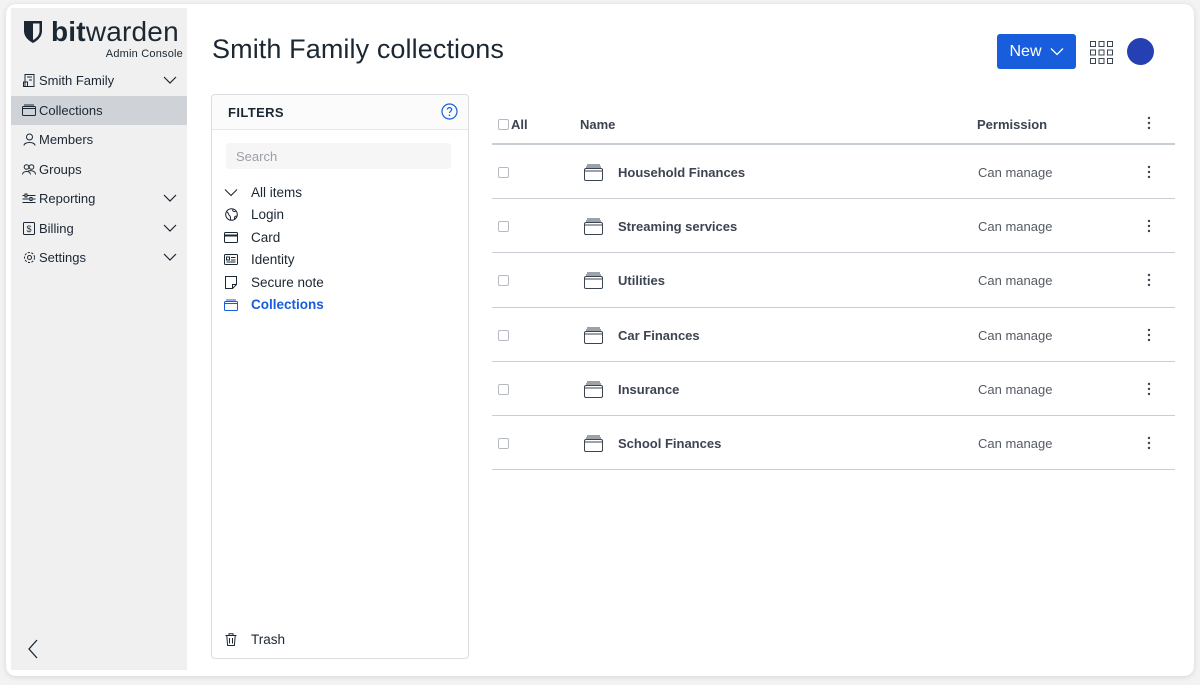 This screenshot has width=1200, height=685. Describe the element at coordinates (29, 140) in the screenshot. I see `user-icon` at that location.